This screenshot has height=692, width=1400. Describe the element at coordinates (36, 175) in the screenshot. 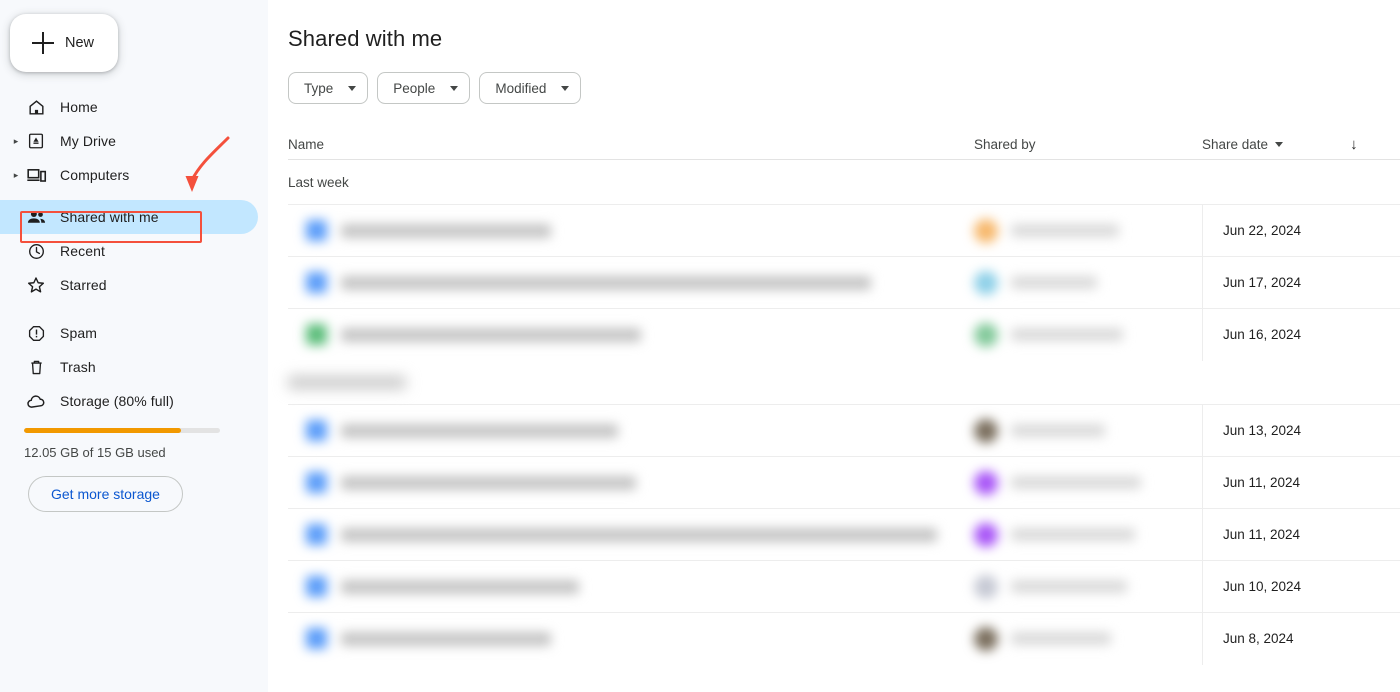

I see `computer-icon` at that location.